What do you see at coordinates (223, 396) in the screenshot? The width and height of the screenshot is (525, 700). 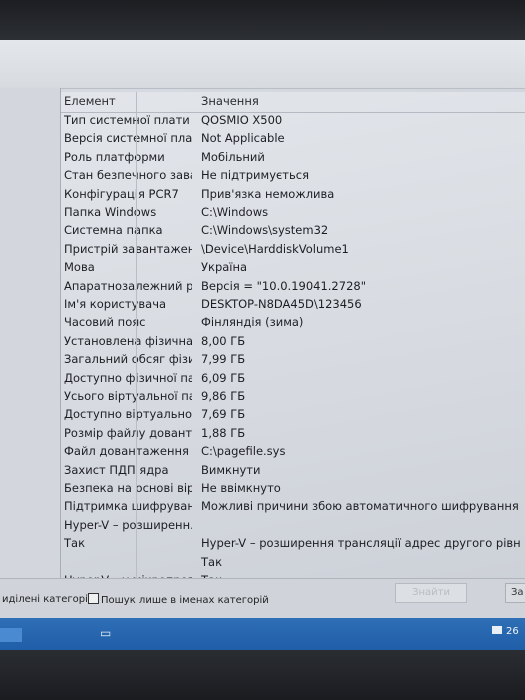 I see `row-value-cell: 9,86 ГБ` at bounding box center [223, 396].